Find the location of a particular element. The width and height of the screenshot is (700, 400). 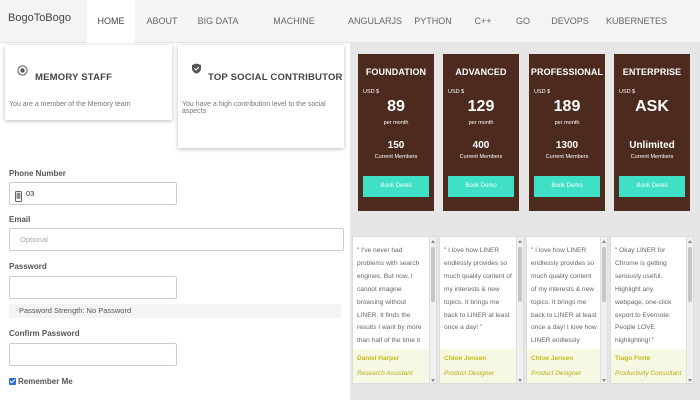

nav-item-machine-learning: MACHINE LEARNING is located at coordinates (294, 34).